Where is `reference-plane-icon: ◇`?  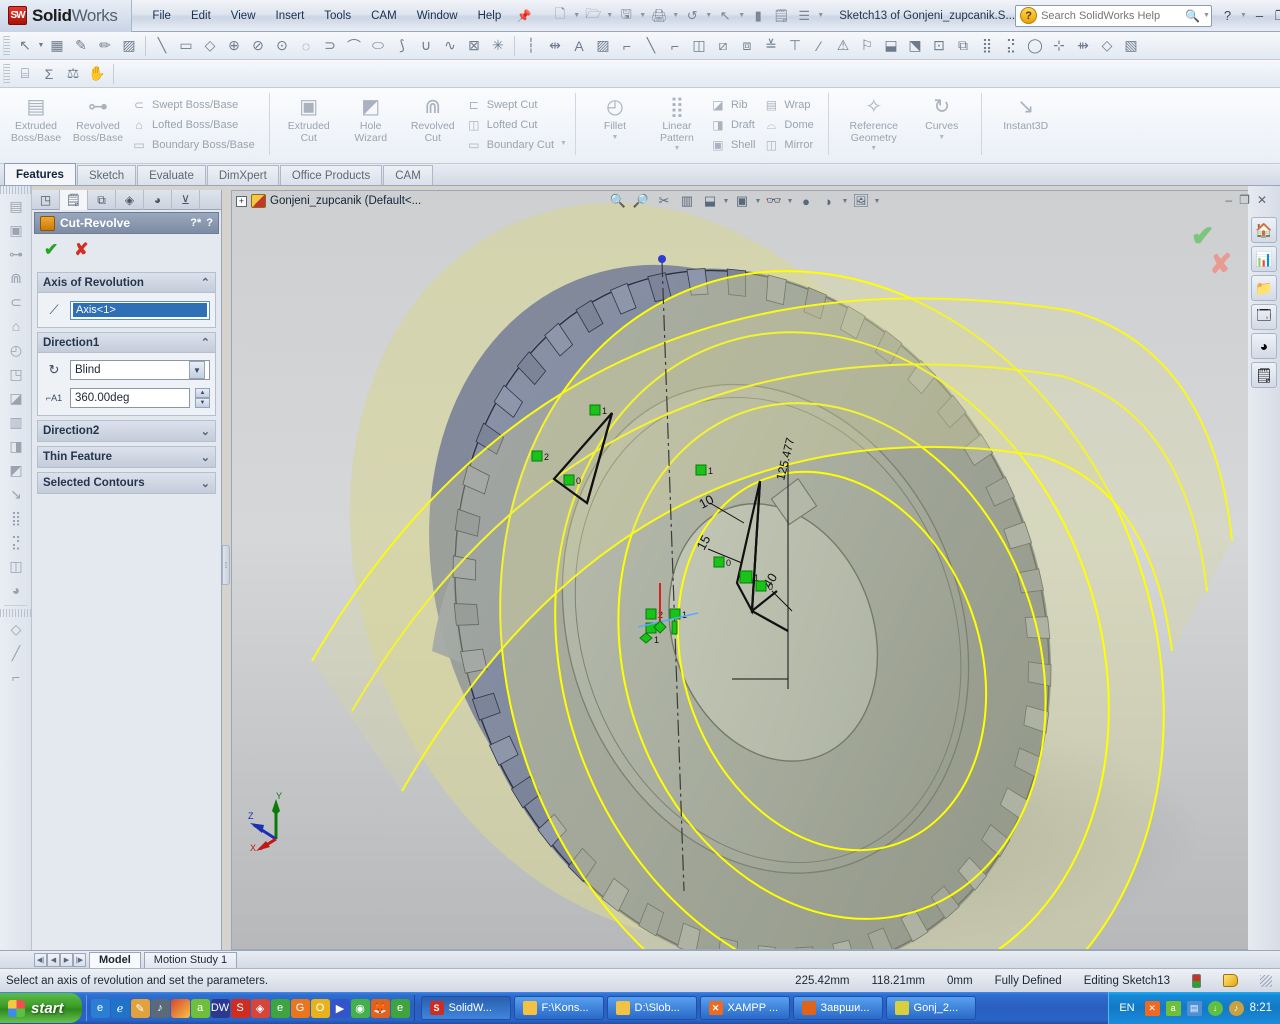
reference-plane-icon: ◇ is located at coordinates (16, 629).